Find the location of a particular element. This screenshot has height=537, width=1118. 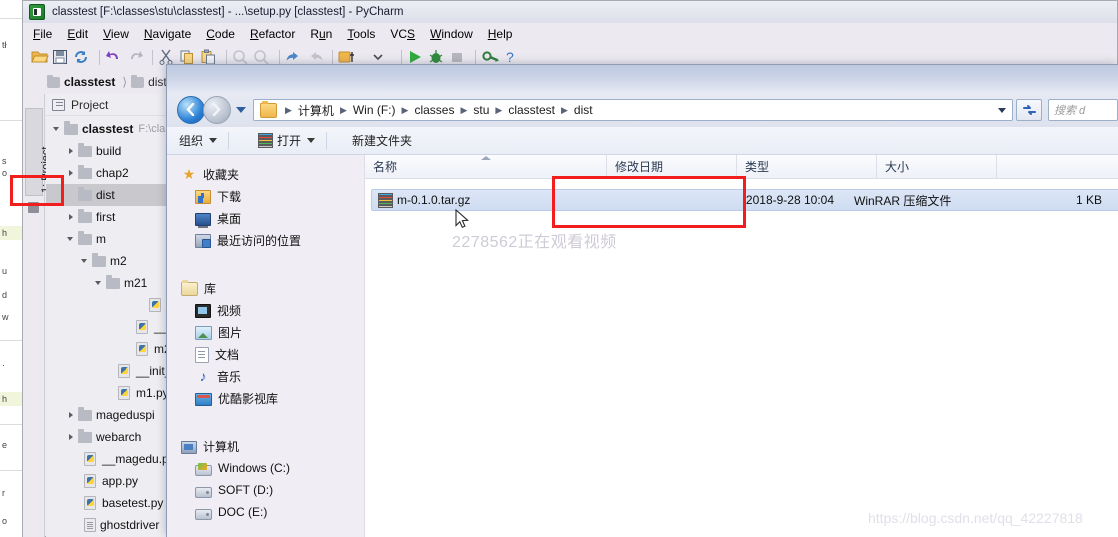

tree-item-label: m1.py is located at coordinates (152, 393).